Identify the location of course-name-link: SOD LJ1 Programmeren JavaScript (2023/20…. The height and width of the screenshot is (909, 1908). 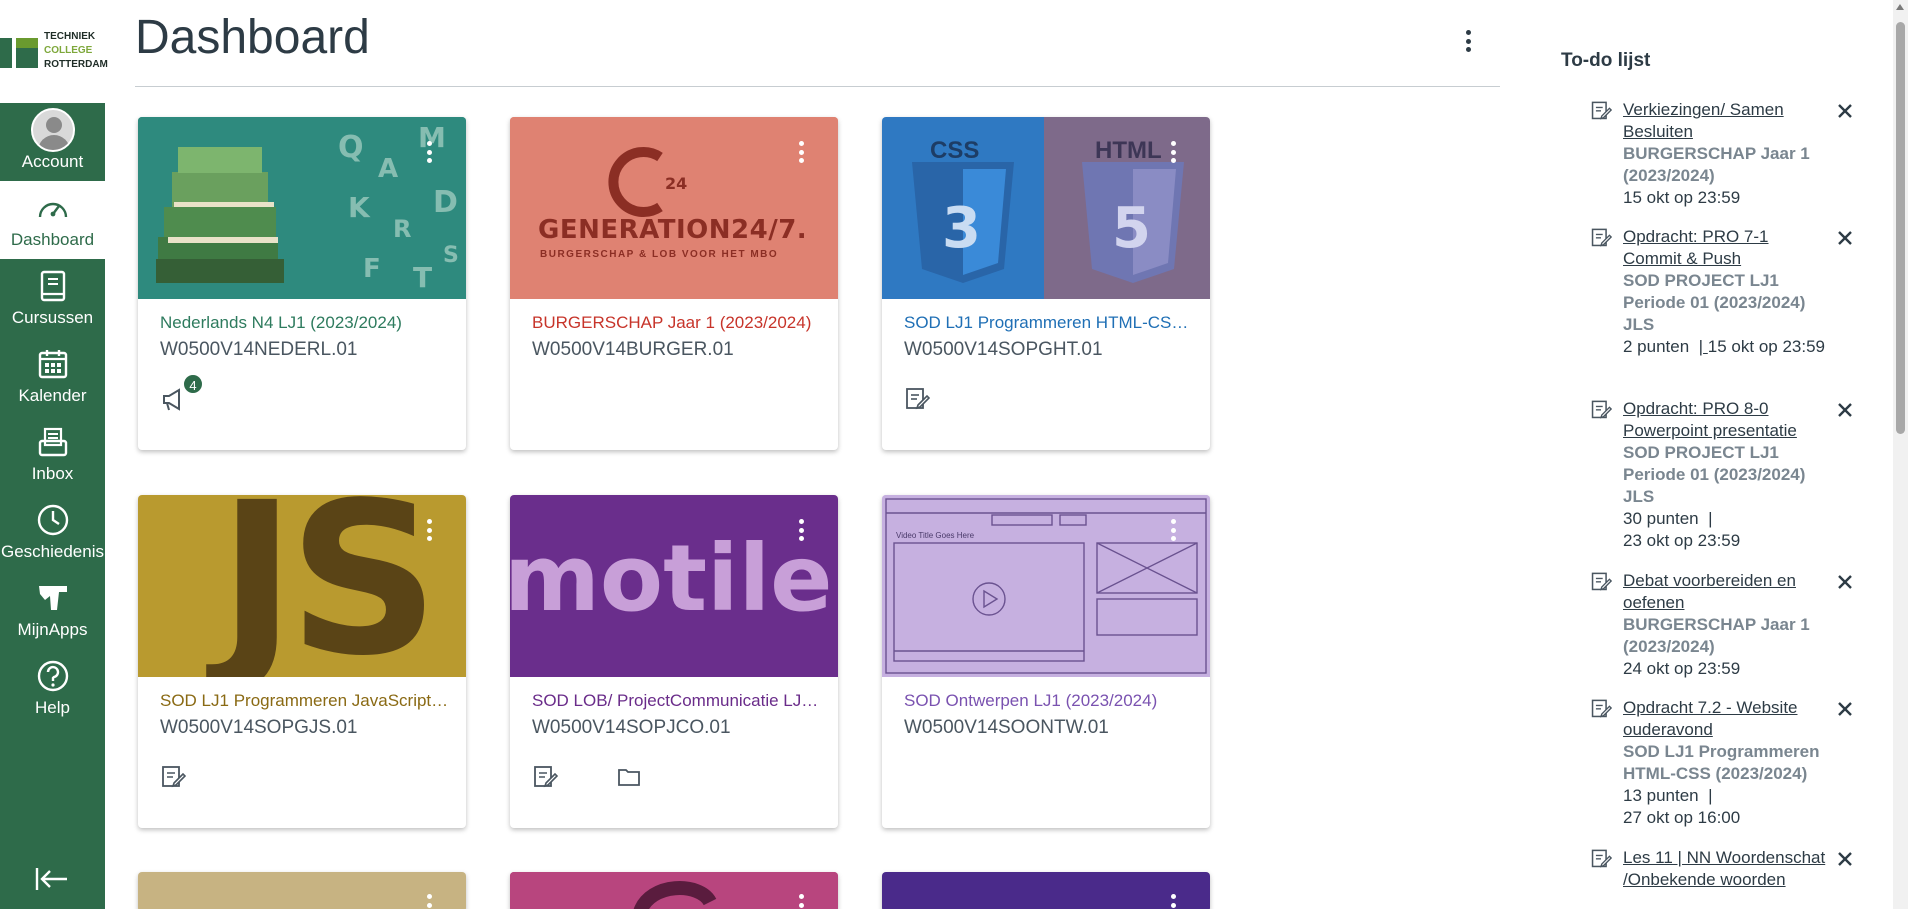
(305, 701).